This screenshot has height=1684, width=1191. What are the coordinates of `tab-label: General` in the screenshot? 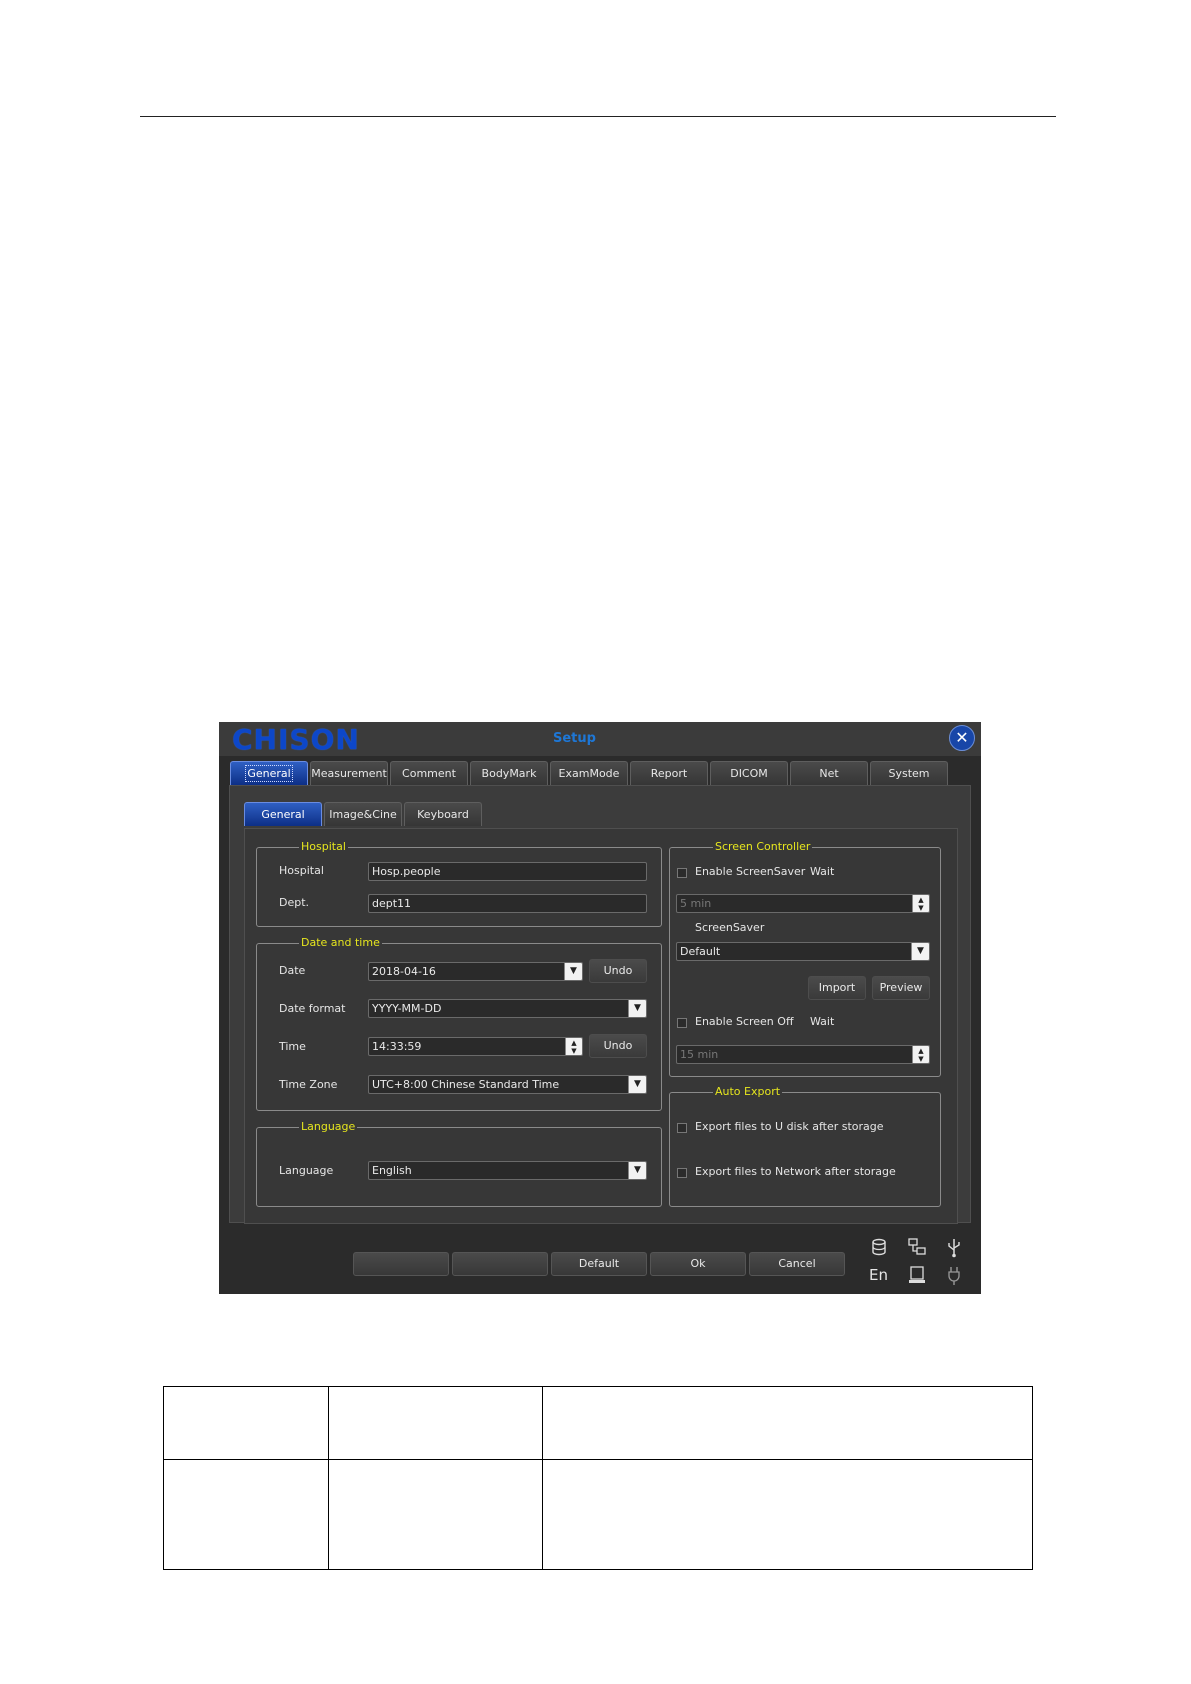 It's located at (269, 773).